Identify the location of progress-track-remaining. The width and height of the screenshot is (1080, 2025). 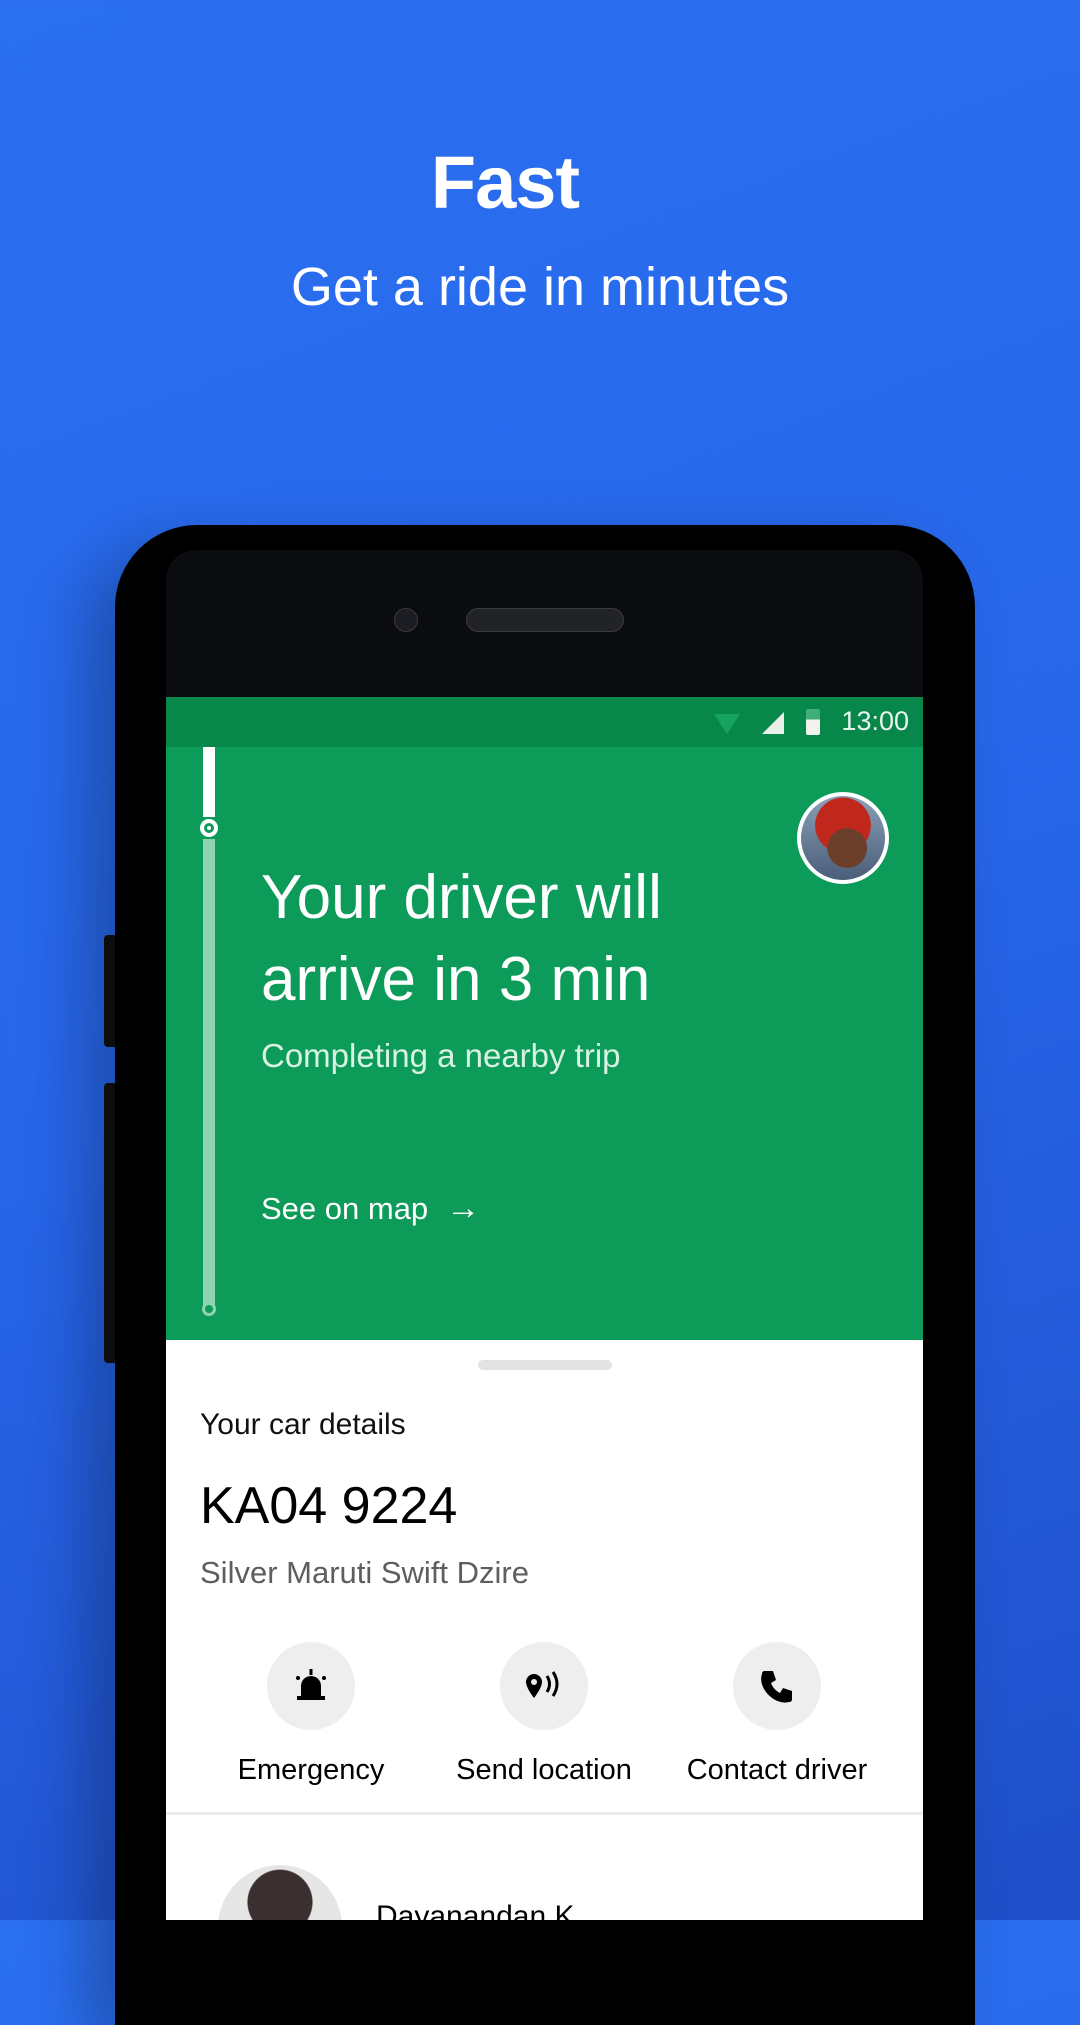
(209, 1074).